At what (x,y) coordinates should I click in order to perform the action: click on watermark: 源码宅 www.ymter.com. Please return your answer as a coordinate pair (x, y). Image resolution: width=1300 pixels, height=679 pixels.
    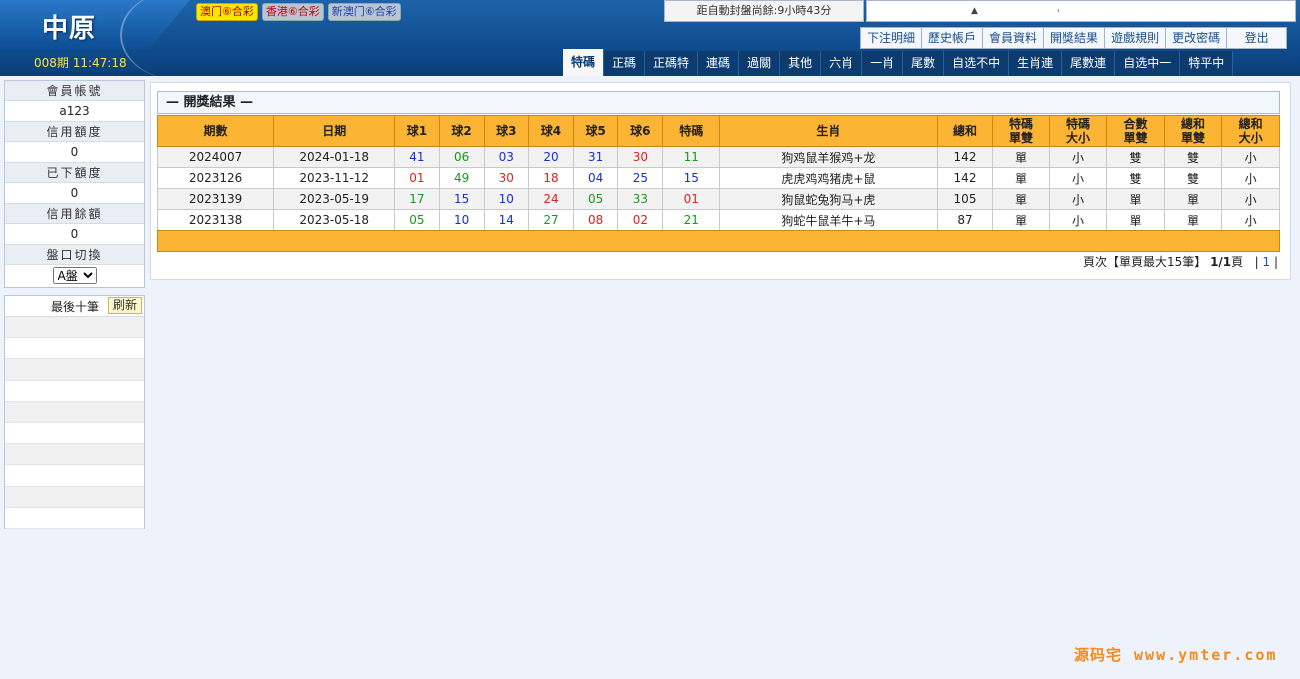
    Looking at the image, I should click on (1175, 654).